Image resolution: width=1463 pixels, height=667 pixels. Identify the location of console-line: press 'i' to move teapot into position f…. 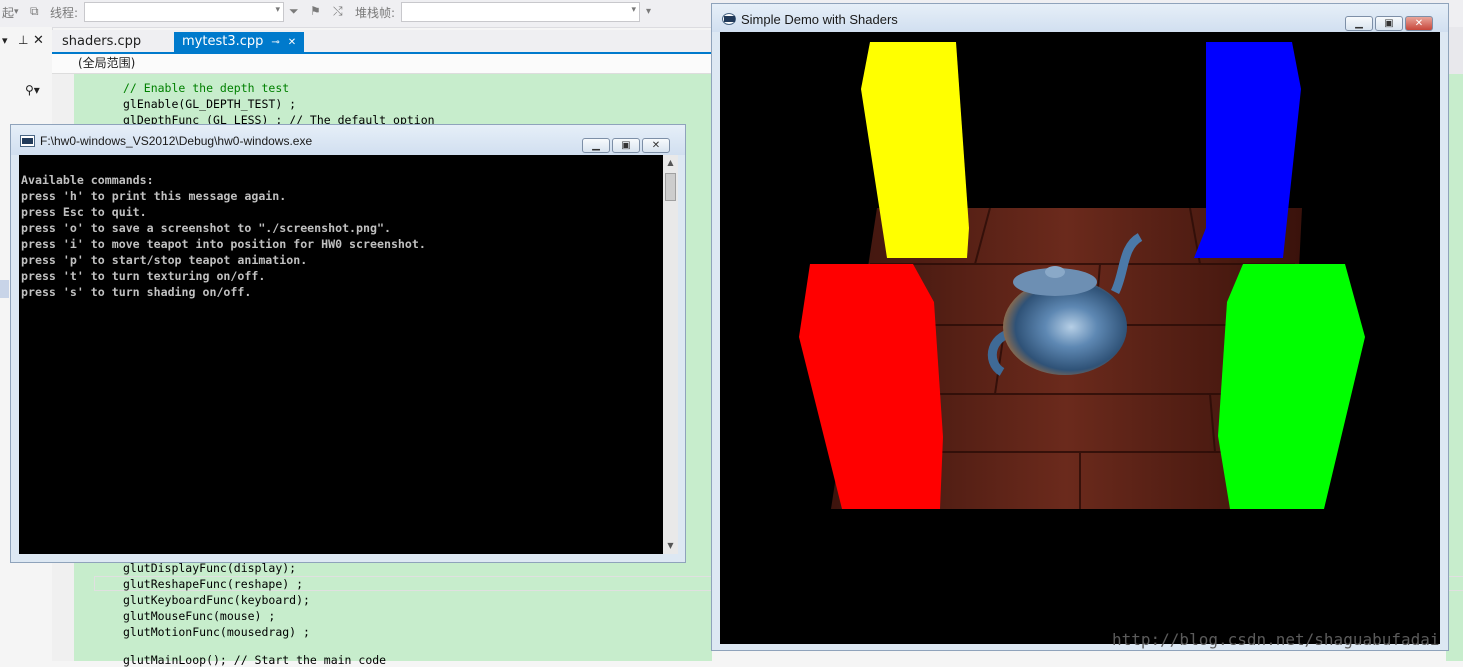
(223, 244).